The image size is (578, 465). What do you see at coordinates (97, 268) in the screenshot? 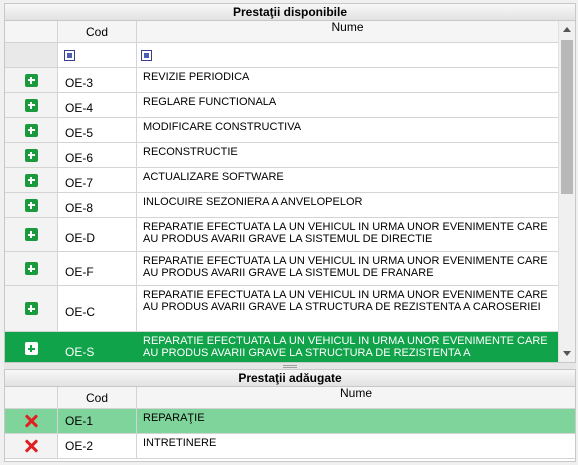
I see `code-cell: OE-F` at bounding box center [97, 268].